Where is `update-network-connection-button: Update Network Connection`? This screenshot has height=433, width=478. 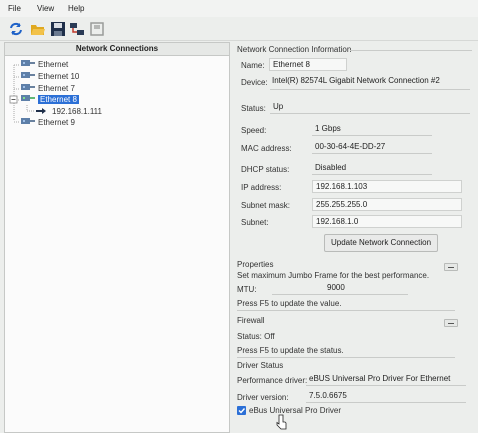 update-network-connection-button: Update Network Connection is located at coordinates (381, 243).